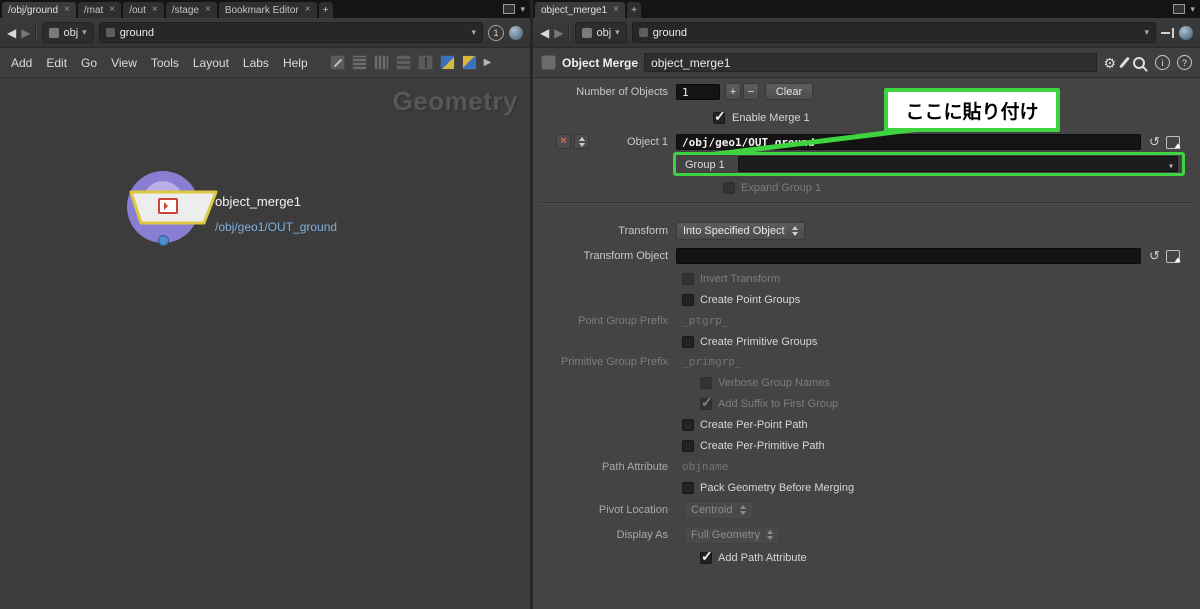 This screenshot has width=1200, height=609. What do you see at coordinates (688, 488) in the screenshot?
I see `pack-geometry-checkbox` at bounding box center [688, 488].